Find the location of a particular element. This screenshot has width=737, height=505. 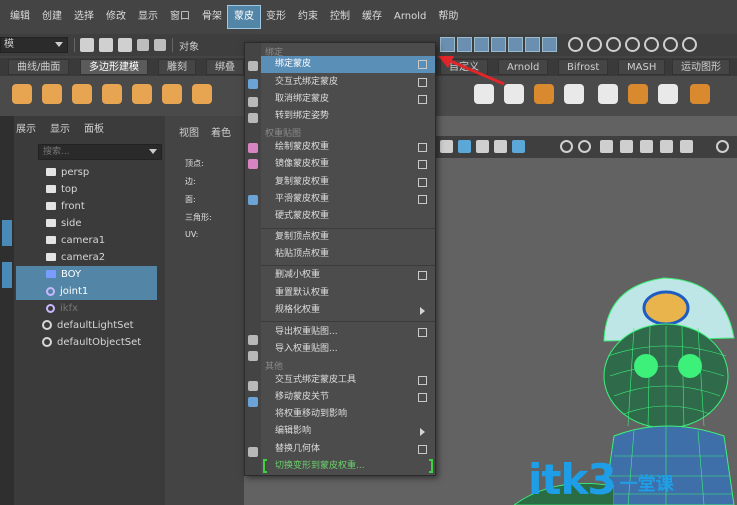

menu-constrain: 约束 is located at coordinates (308, 17).